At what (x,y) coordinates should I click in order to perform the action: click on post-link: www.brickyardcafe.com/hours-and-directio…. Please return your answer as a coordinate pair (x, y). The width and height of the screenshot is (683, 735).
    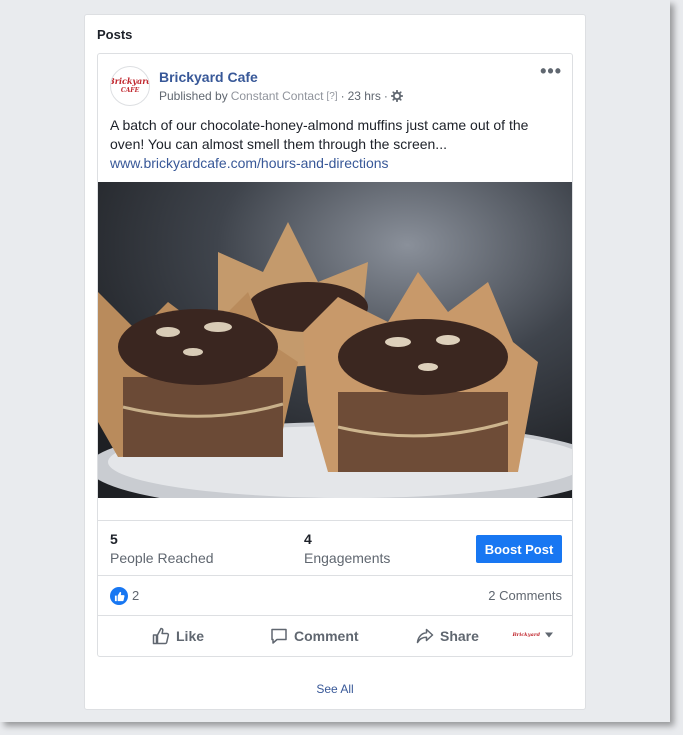
    Looking at the image, I should click on (336, 163).